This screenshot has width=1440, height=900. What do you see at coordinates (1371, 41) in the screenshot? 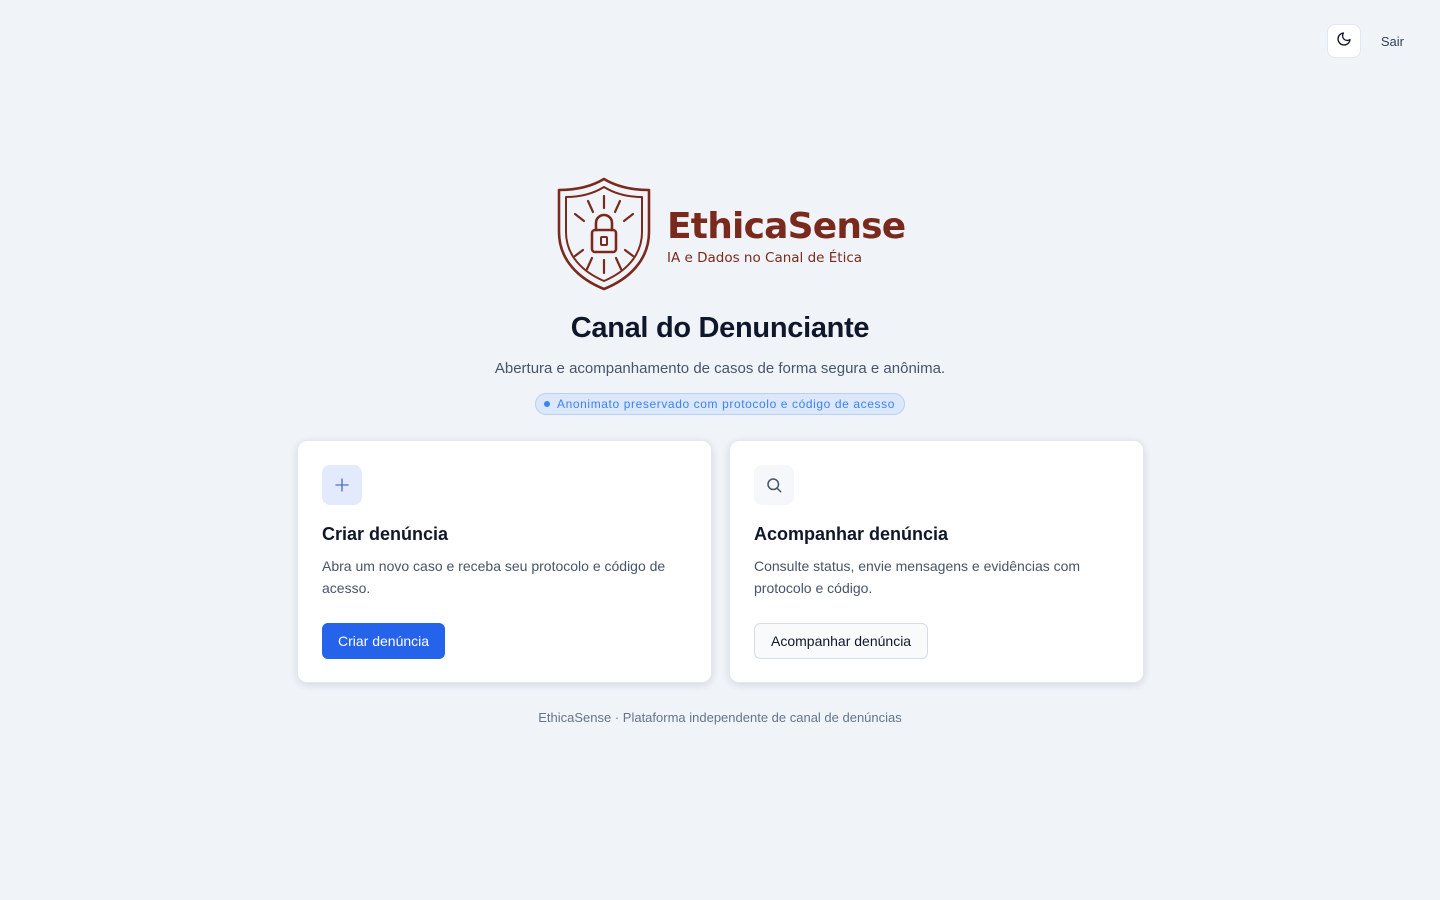
I see `top-bar: Sair` at bounding box center [1371, 41].